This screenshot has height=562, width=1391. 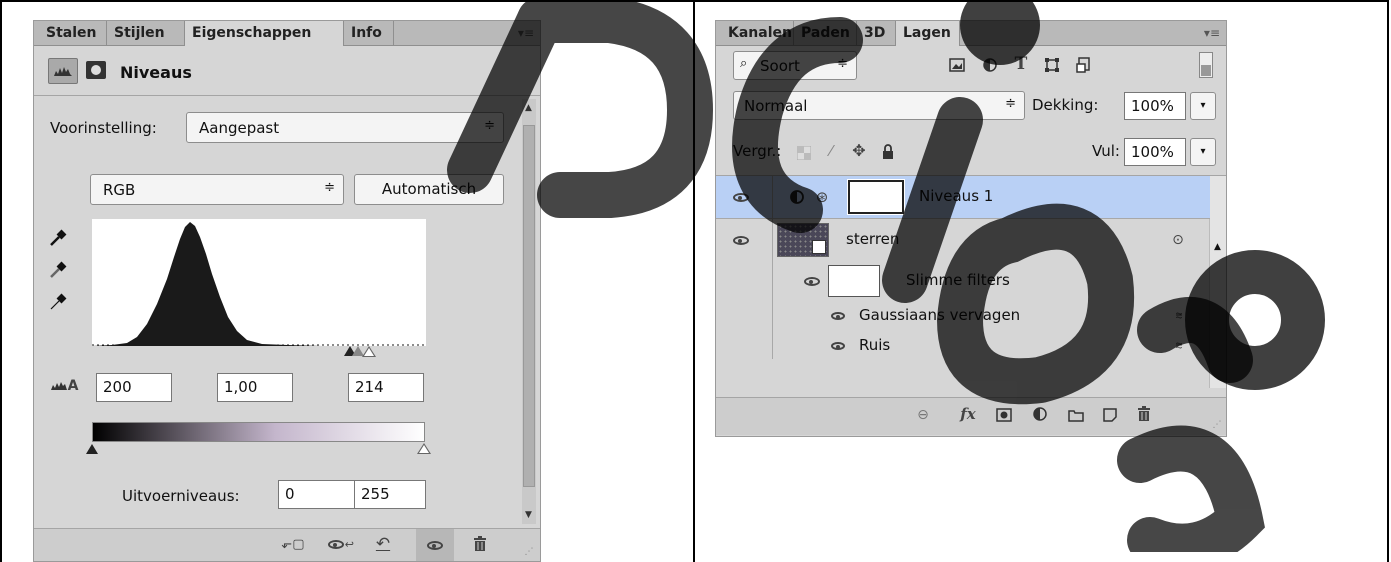 I want to click on output-white-field: 255, so click(x=390, y=494).